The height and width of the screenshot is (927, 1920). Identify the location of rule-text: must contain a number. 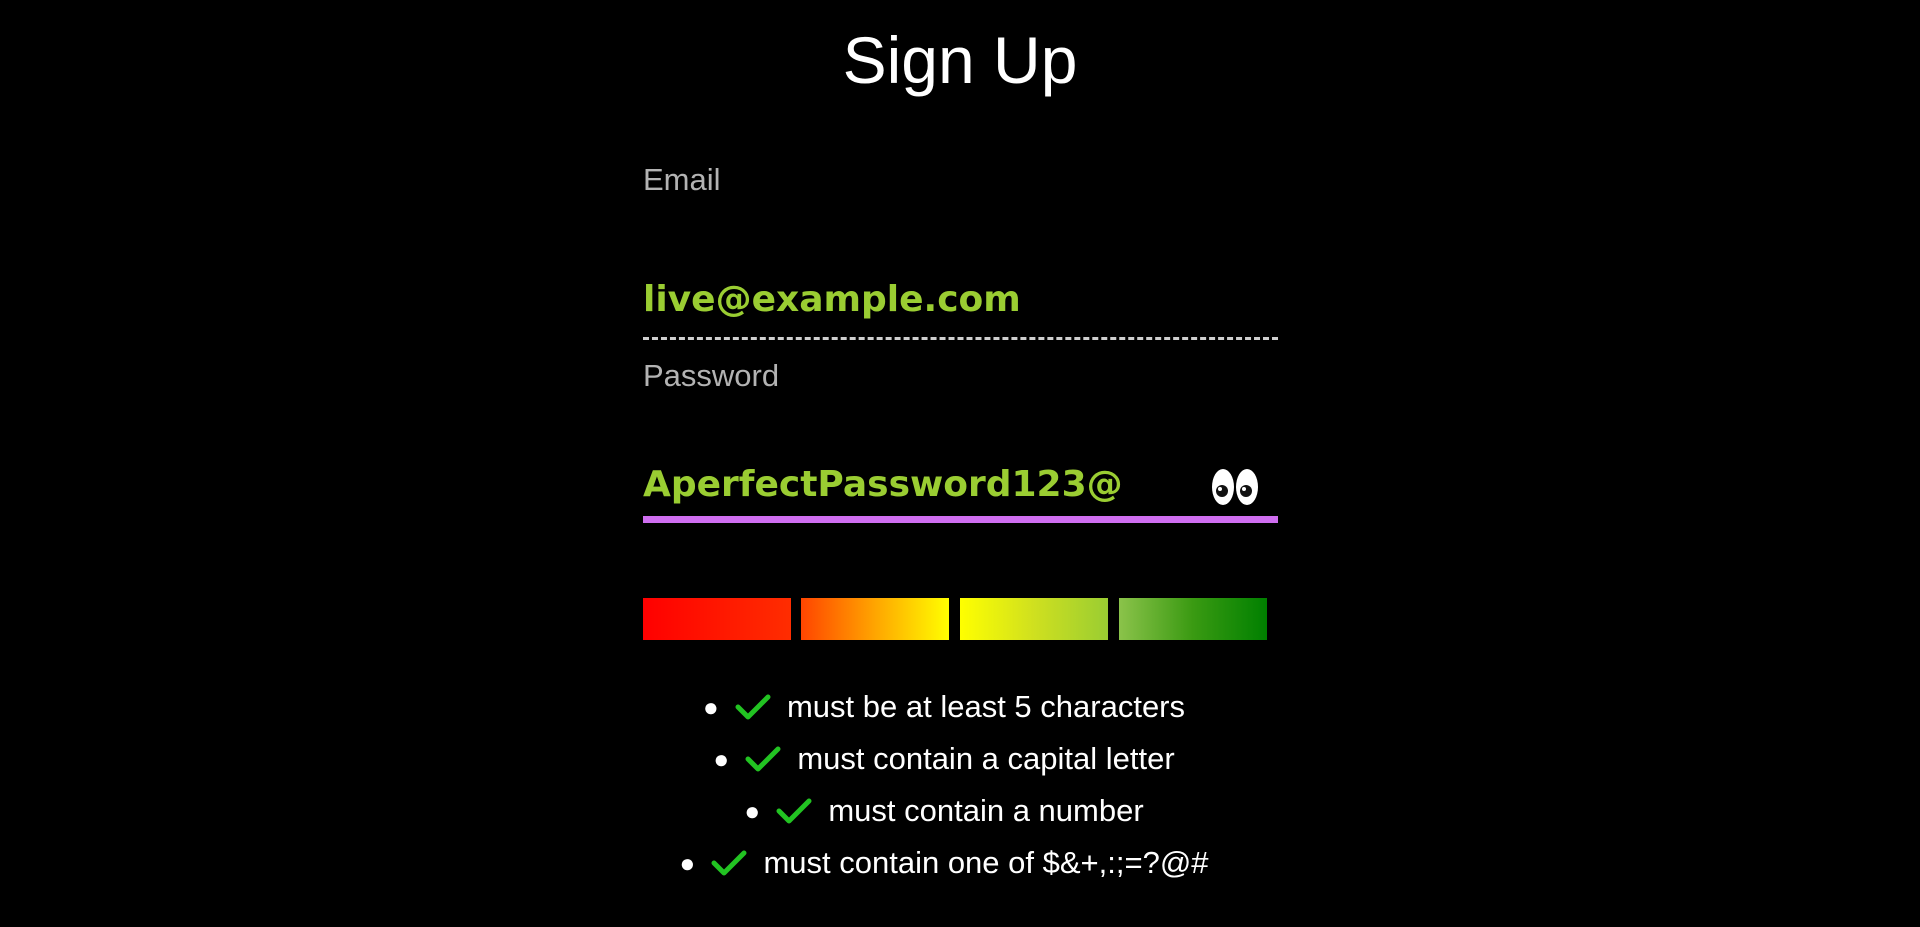
(986, 810).